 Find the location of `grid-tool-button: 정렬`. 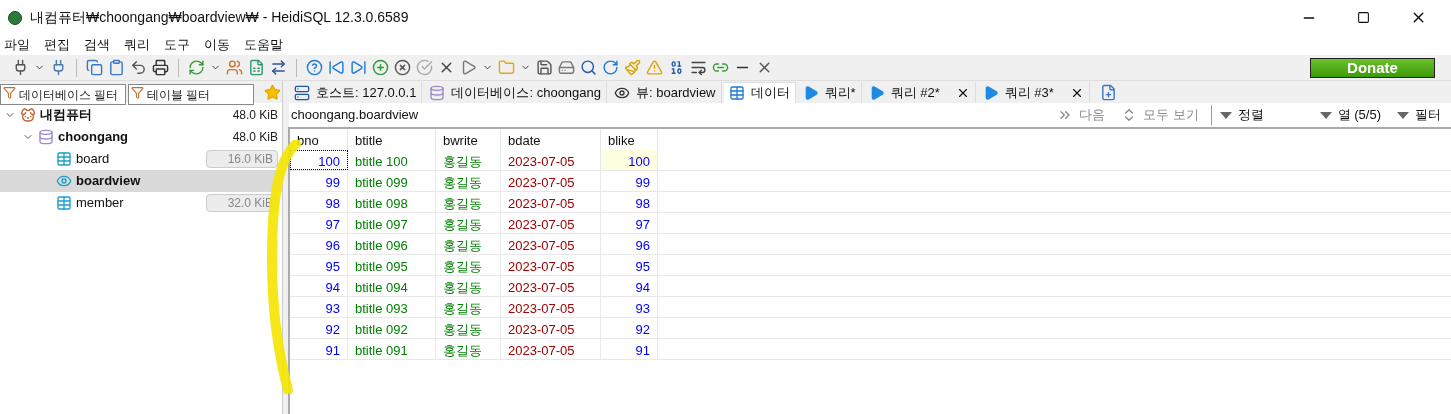

grid-tool-button: 정렬 is located at coordinates (1241, 115).